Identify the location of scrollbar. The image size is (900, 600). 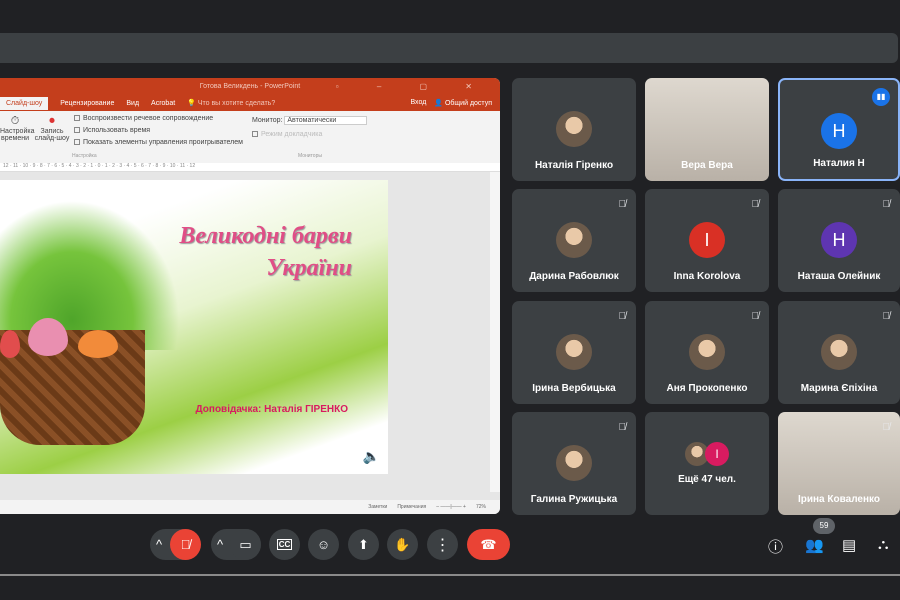
(495, 332).